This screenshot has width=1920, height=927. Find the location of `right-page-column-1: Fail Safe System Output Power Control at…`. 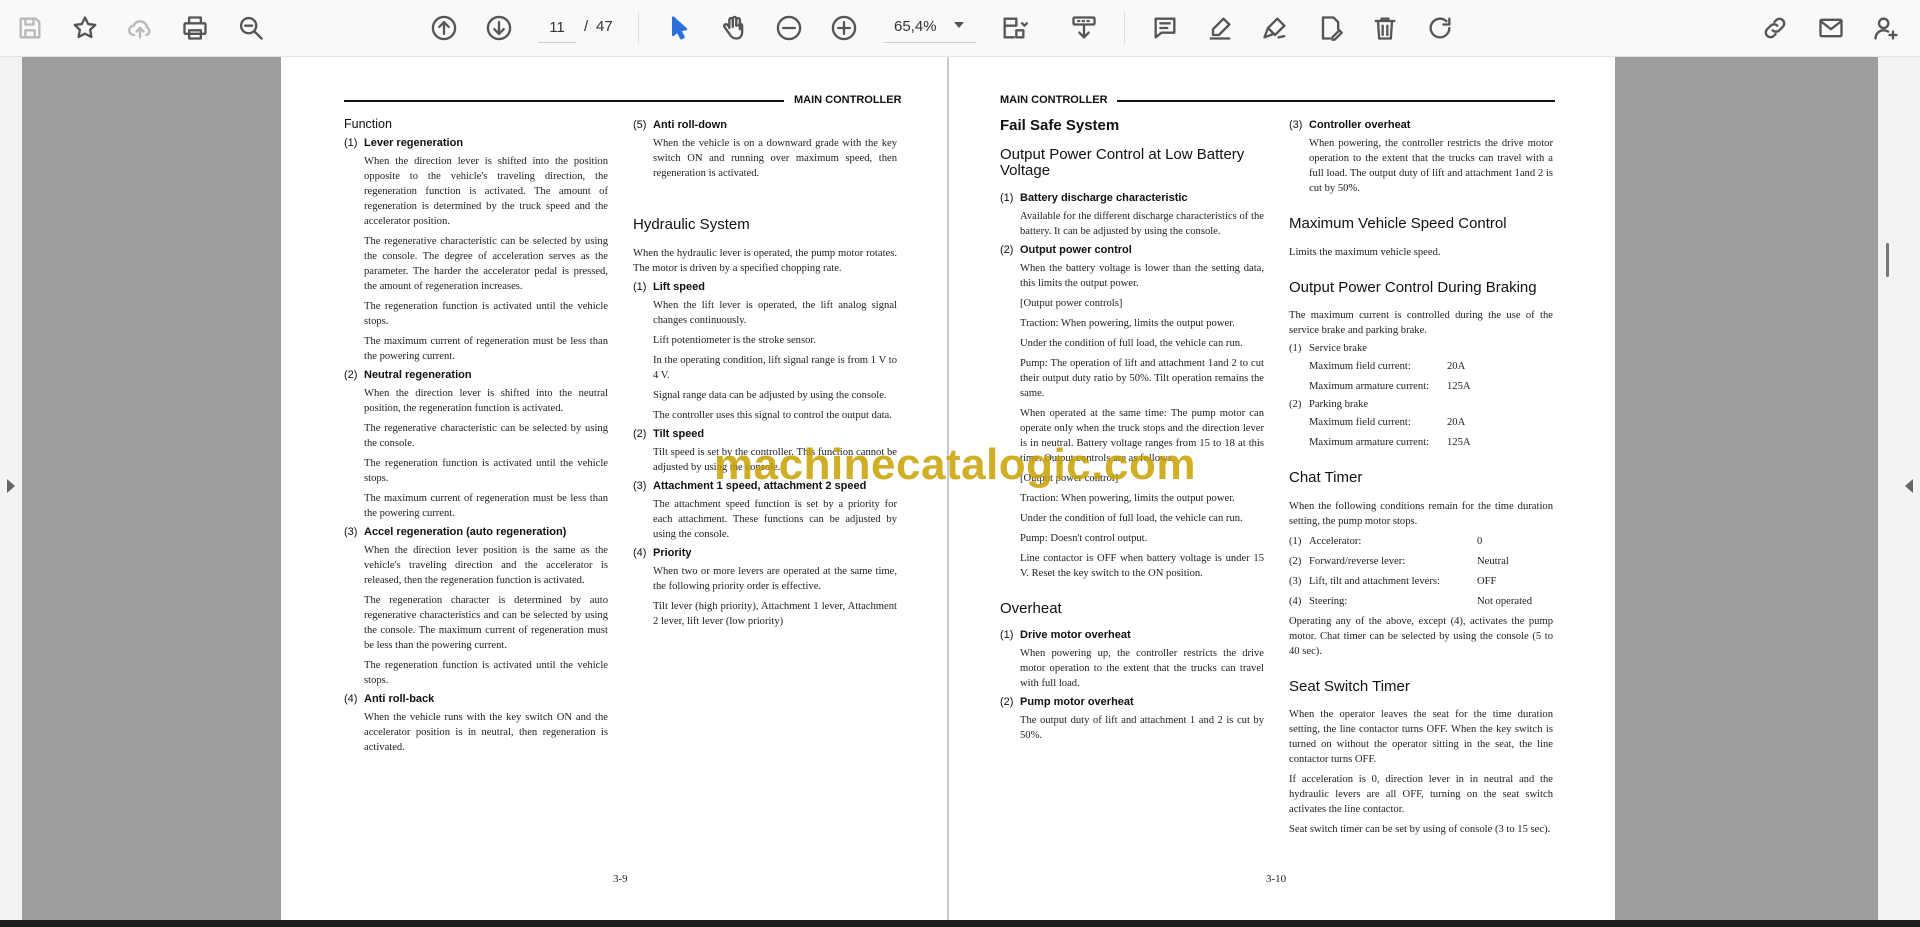

right-page-column-1: Fail Safe System Output Power Control at… is located at coordinates (1132, 432).